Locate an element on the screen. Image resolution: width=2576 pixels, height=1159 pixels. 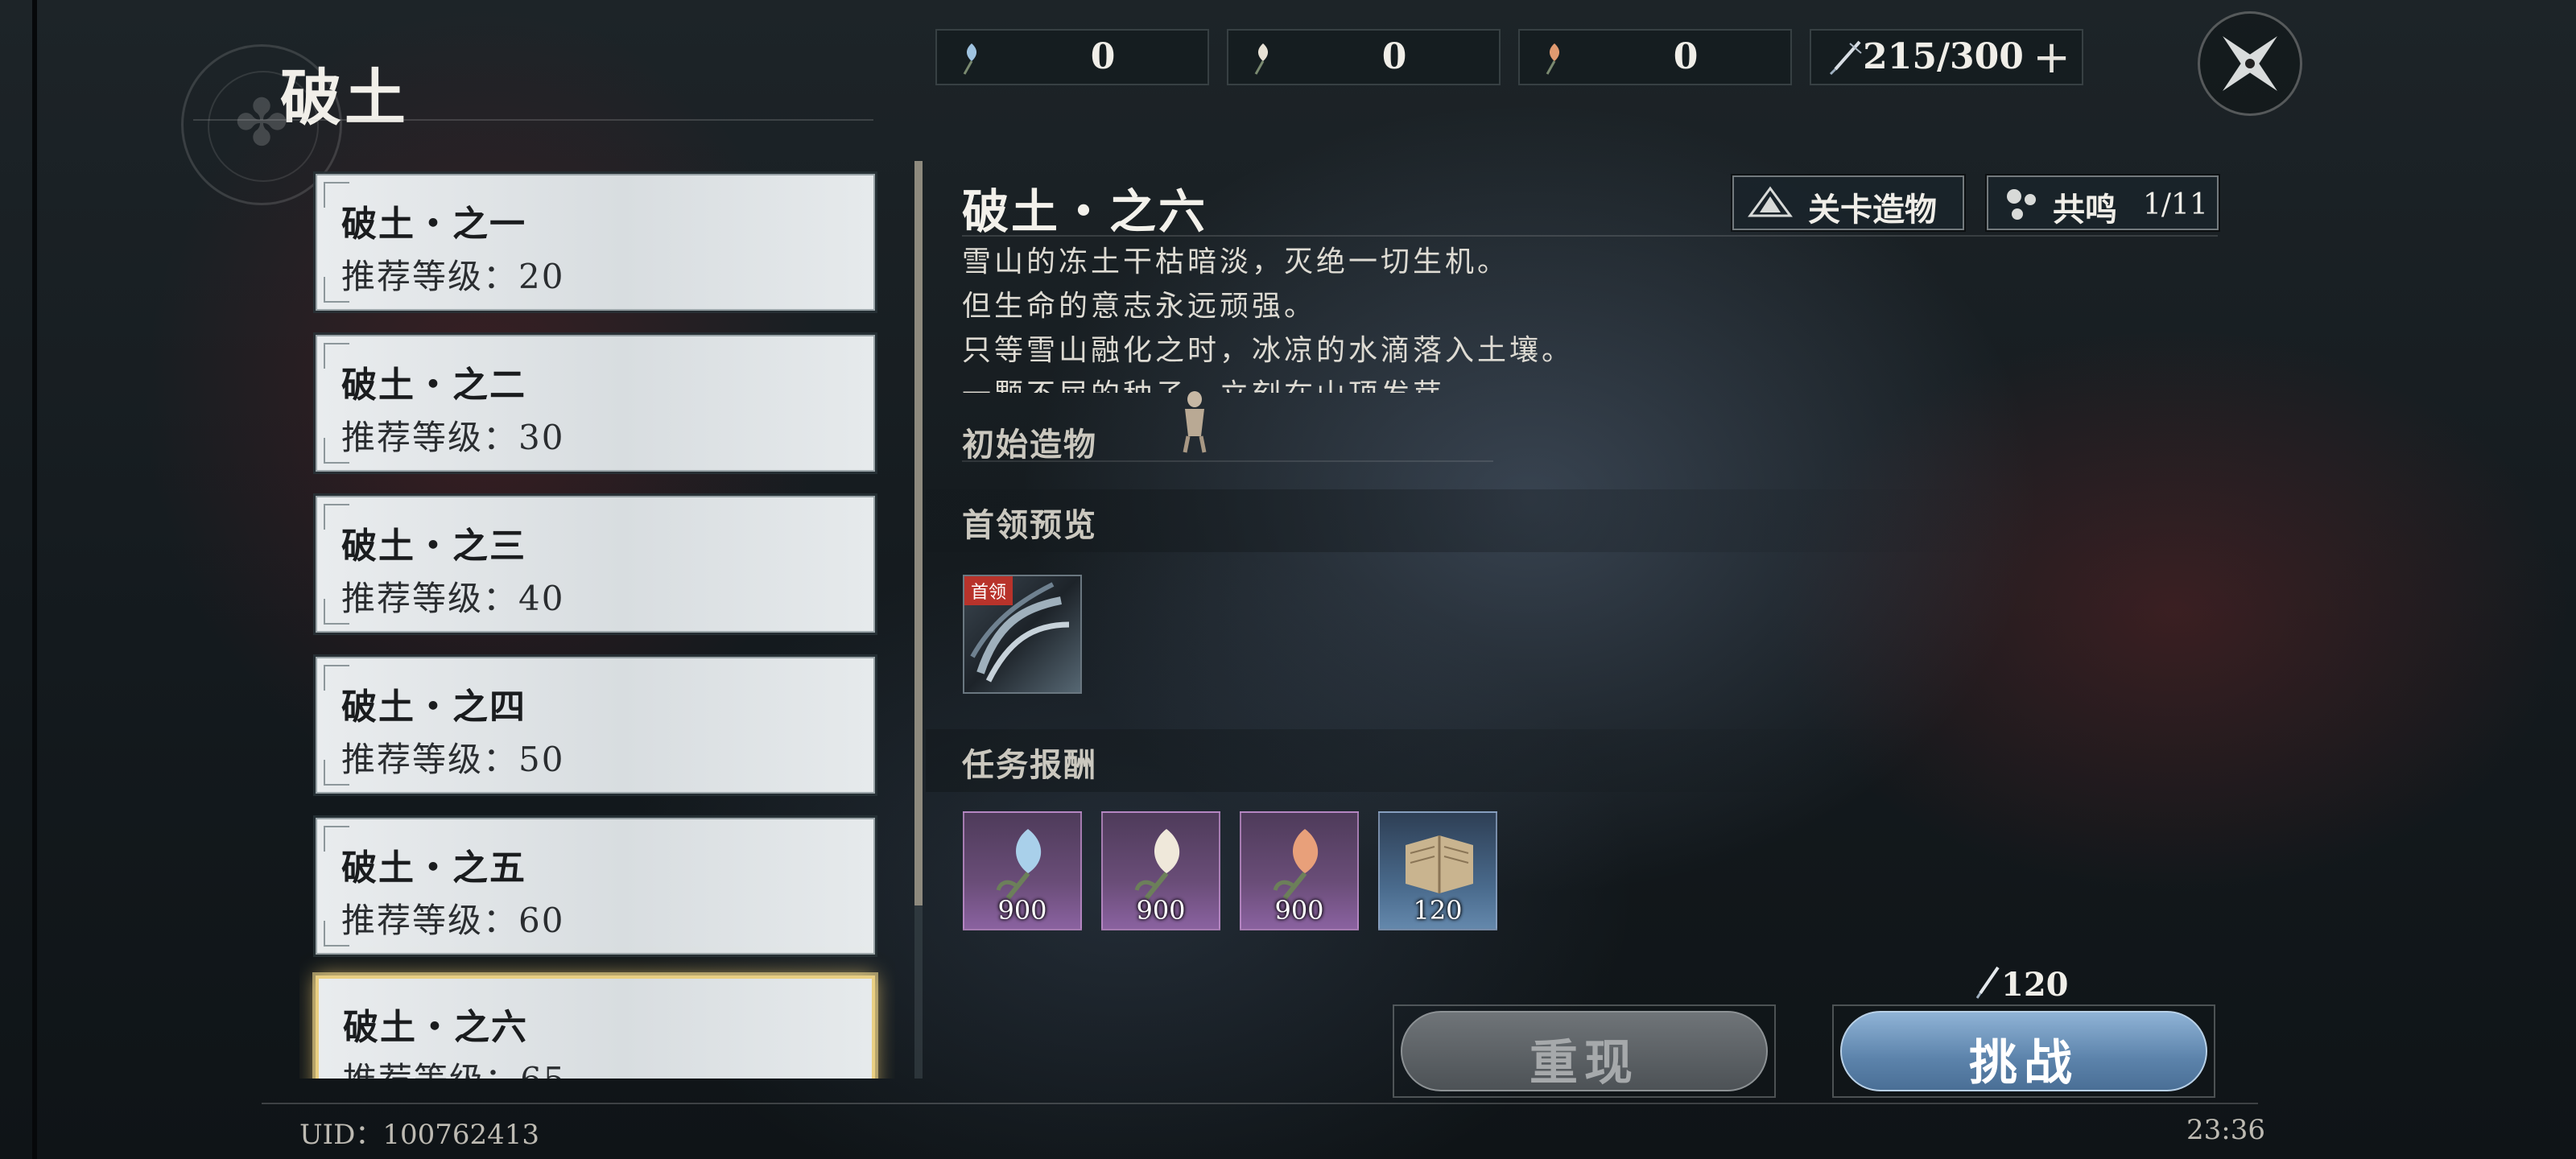
left-frame is located at coordinates (34, 579).